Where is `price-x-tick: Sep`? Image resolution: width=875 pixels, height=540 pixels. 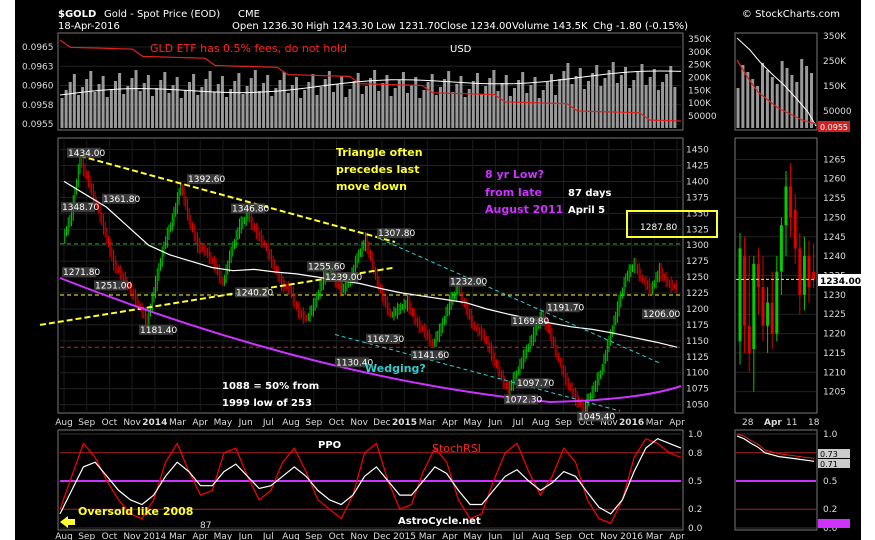 price-x-tick: Sep is located at coordinates (563, 423).